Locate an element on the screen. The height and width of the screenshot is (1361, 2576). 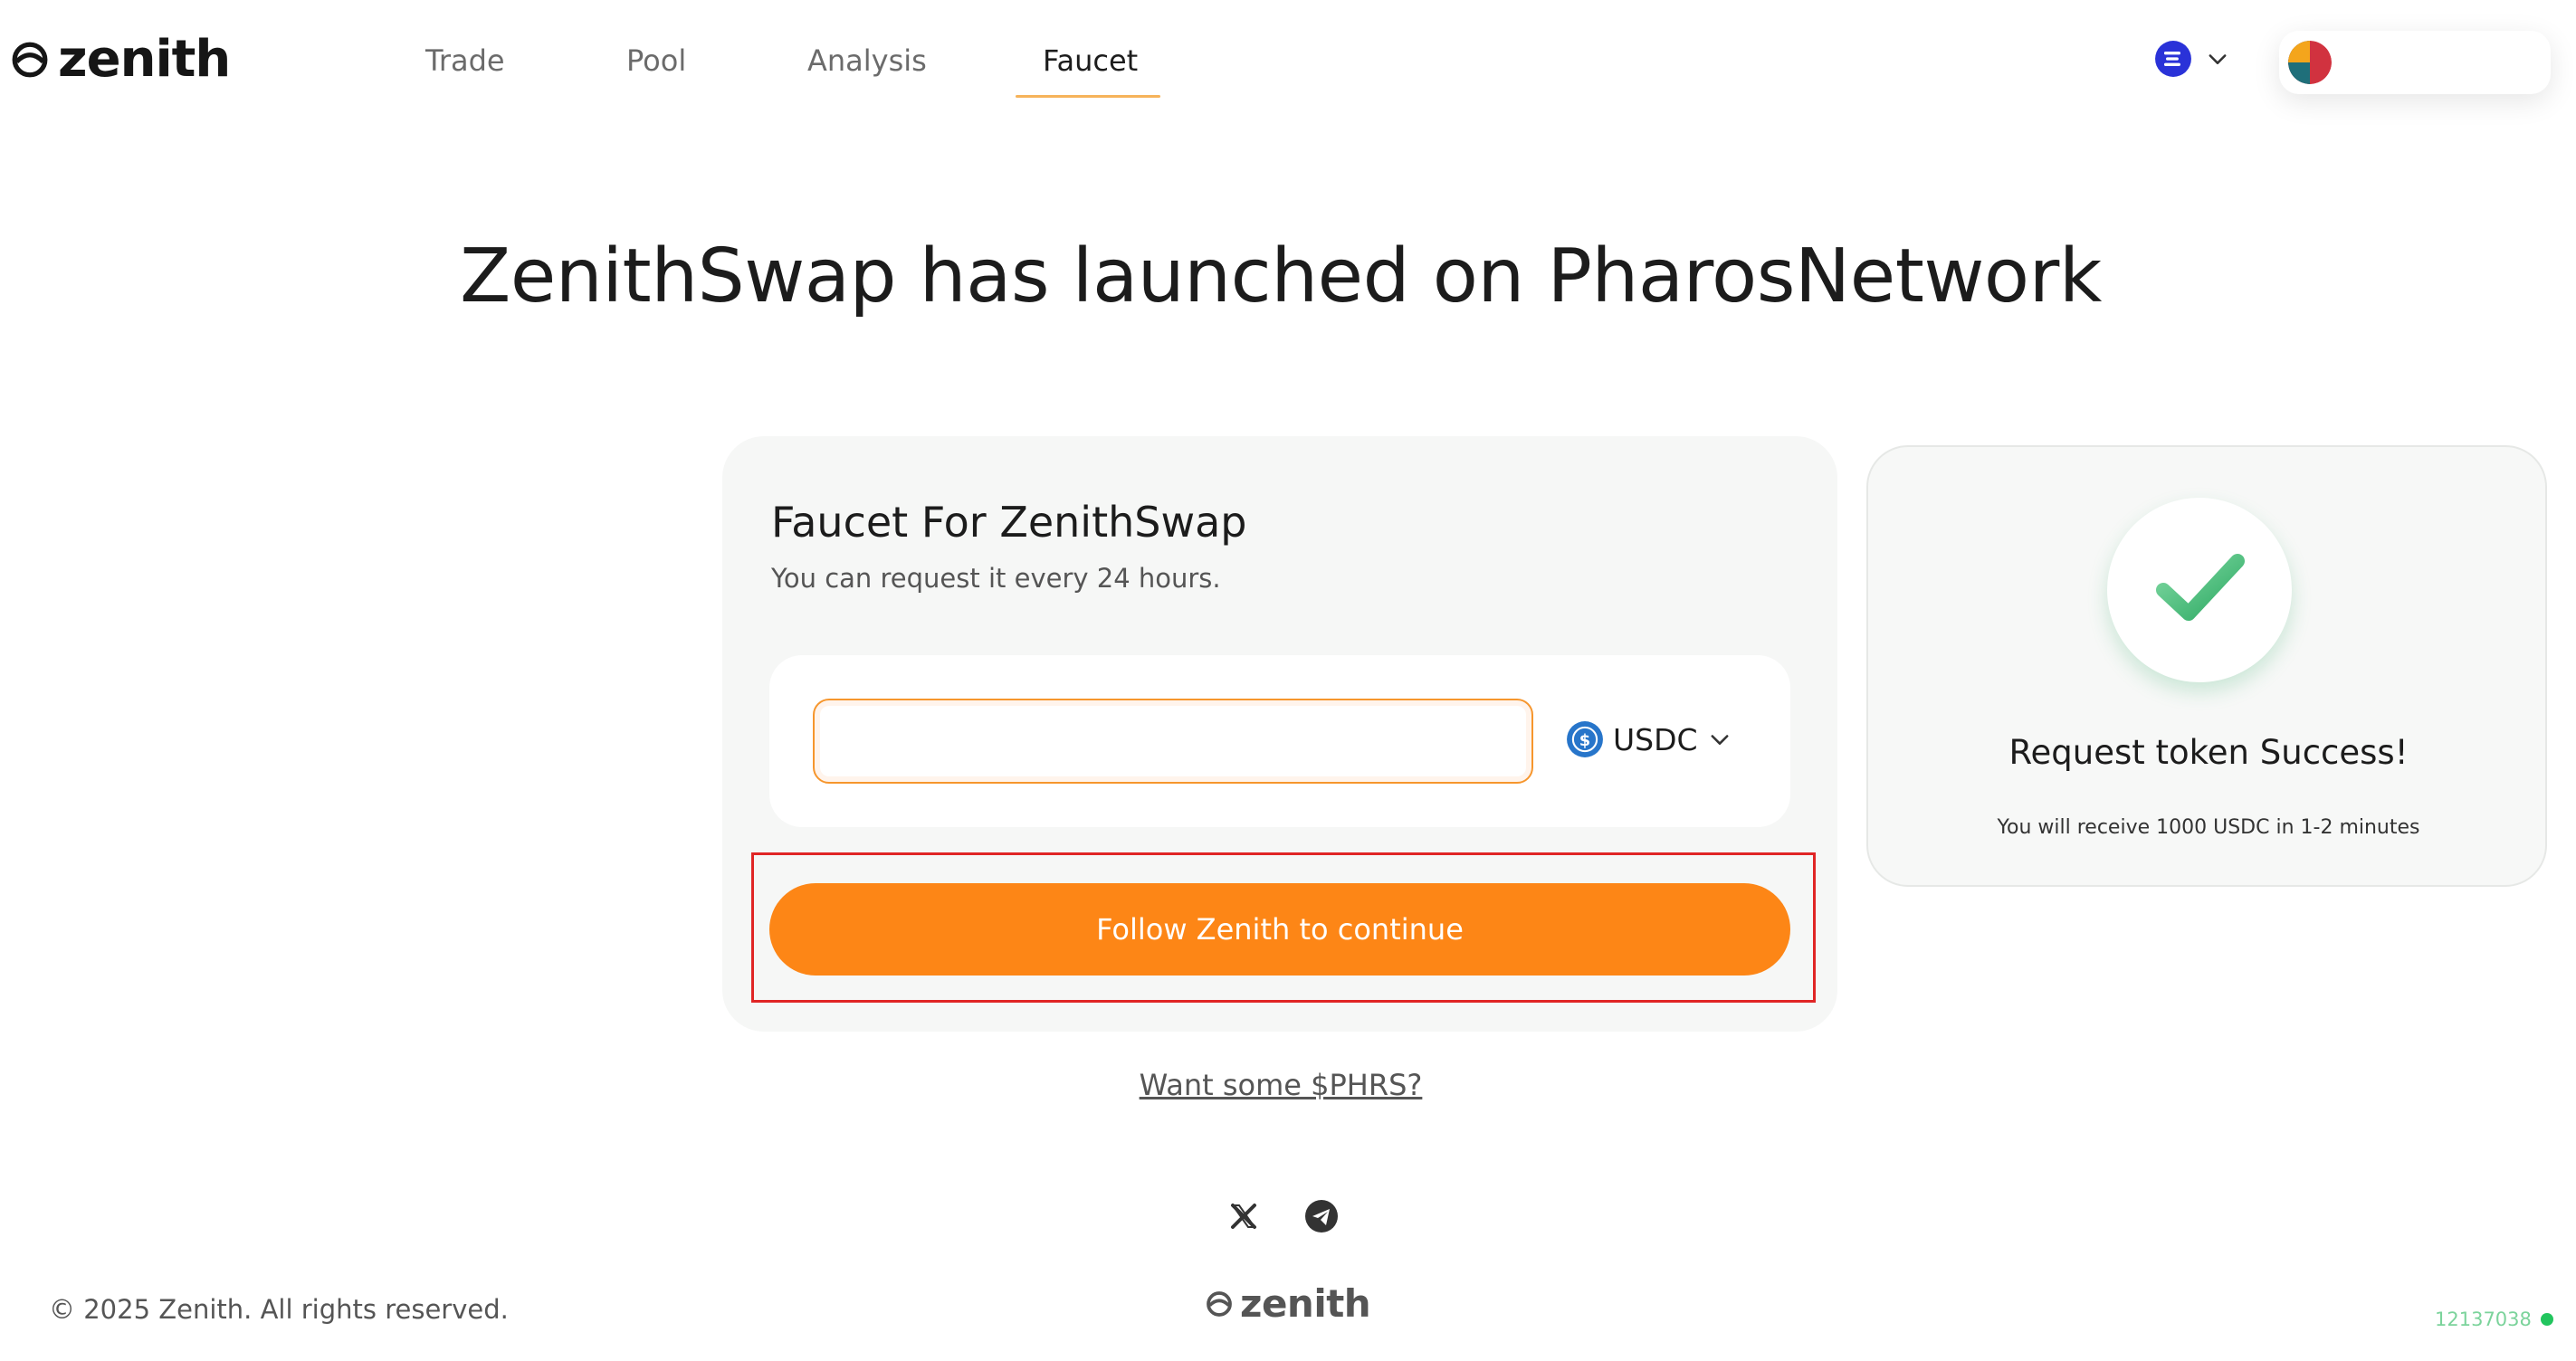
status-dot-icon is located at coordinates (2546, 1319).